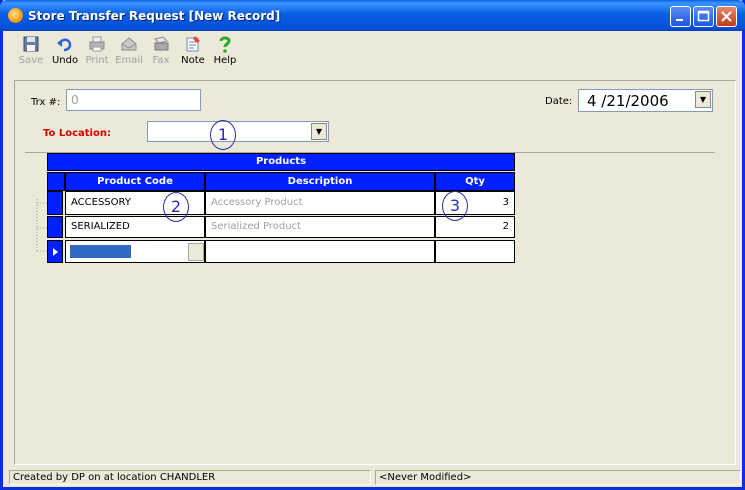 The height and width of the screenshot is (490, 745). I want to click on printer-icon, so click(97, 44).